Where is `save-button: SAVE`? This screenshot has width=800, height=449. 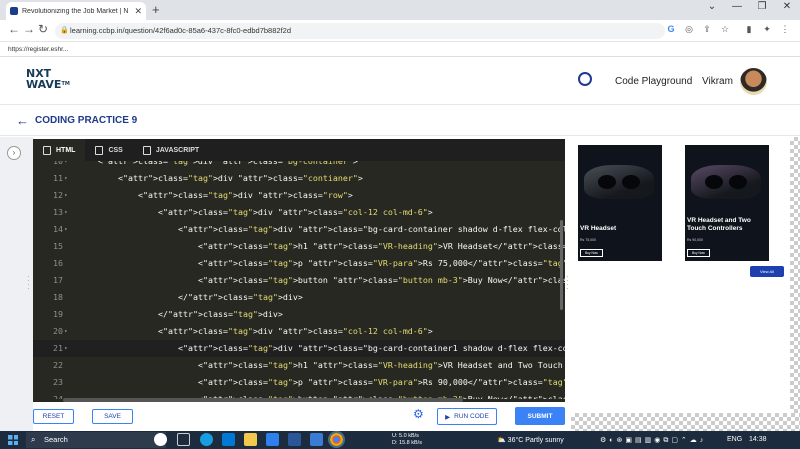
save-button: SAVE is located at coordinates (112, 416).